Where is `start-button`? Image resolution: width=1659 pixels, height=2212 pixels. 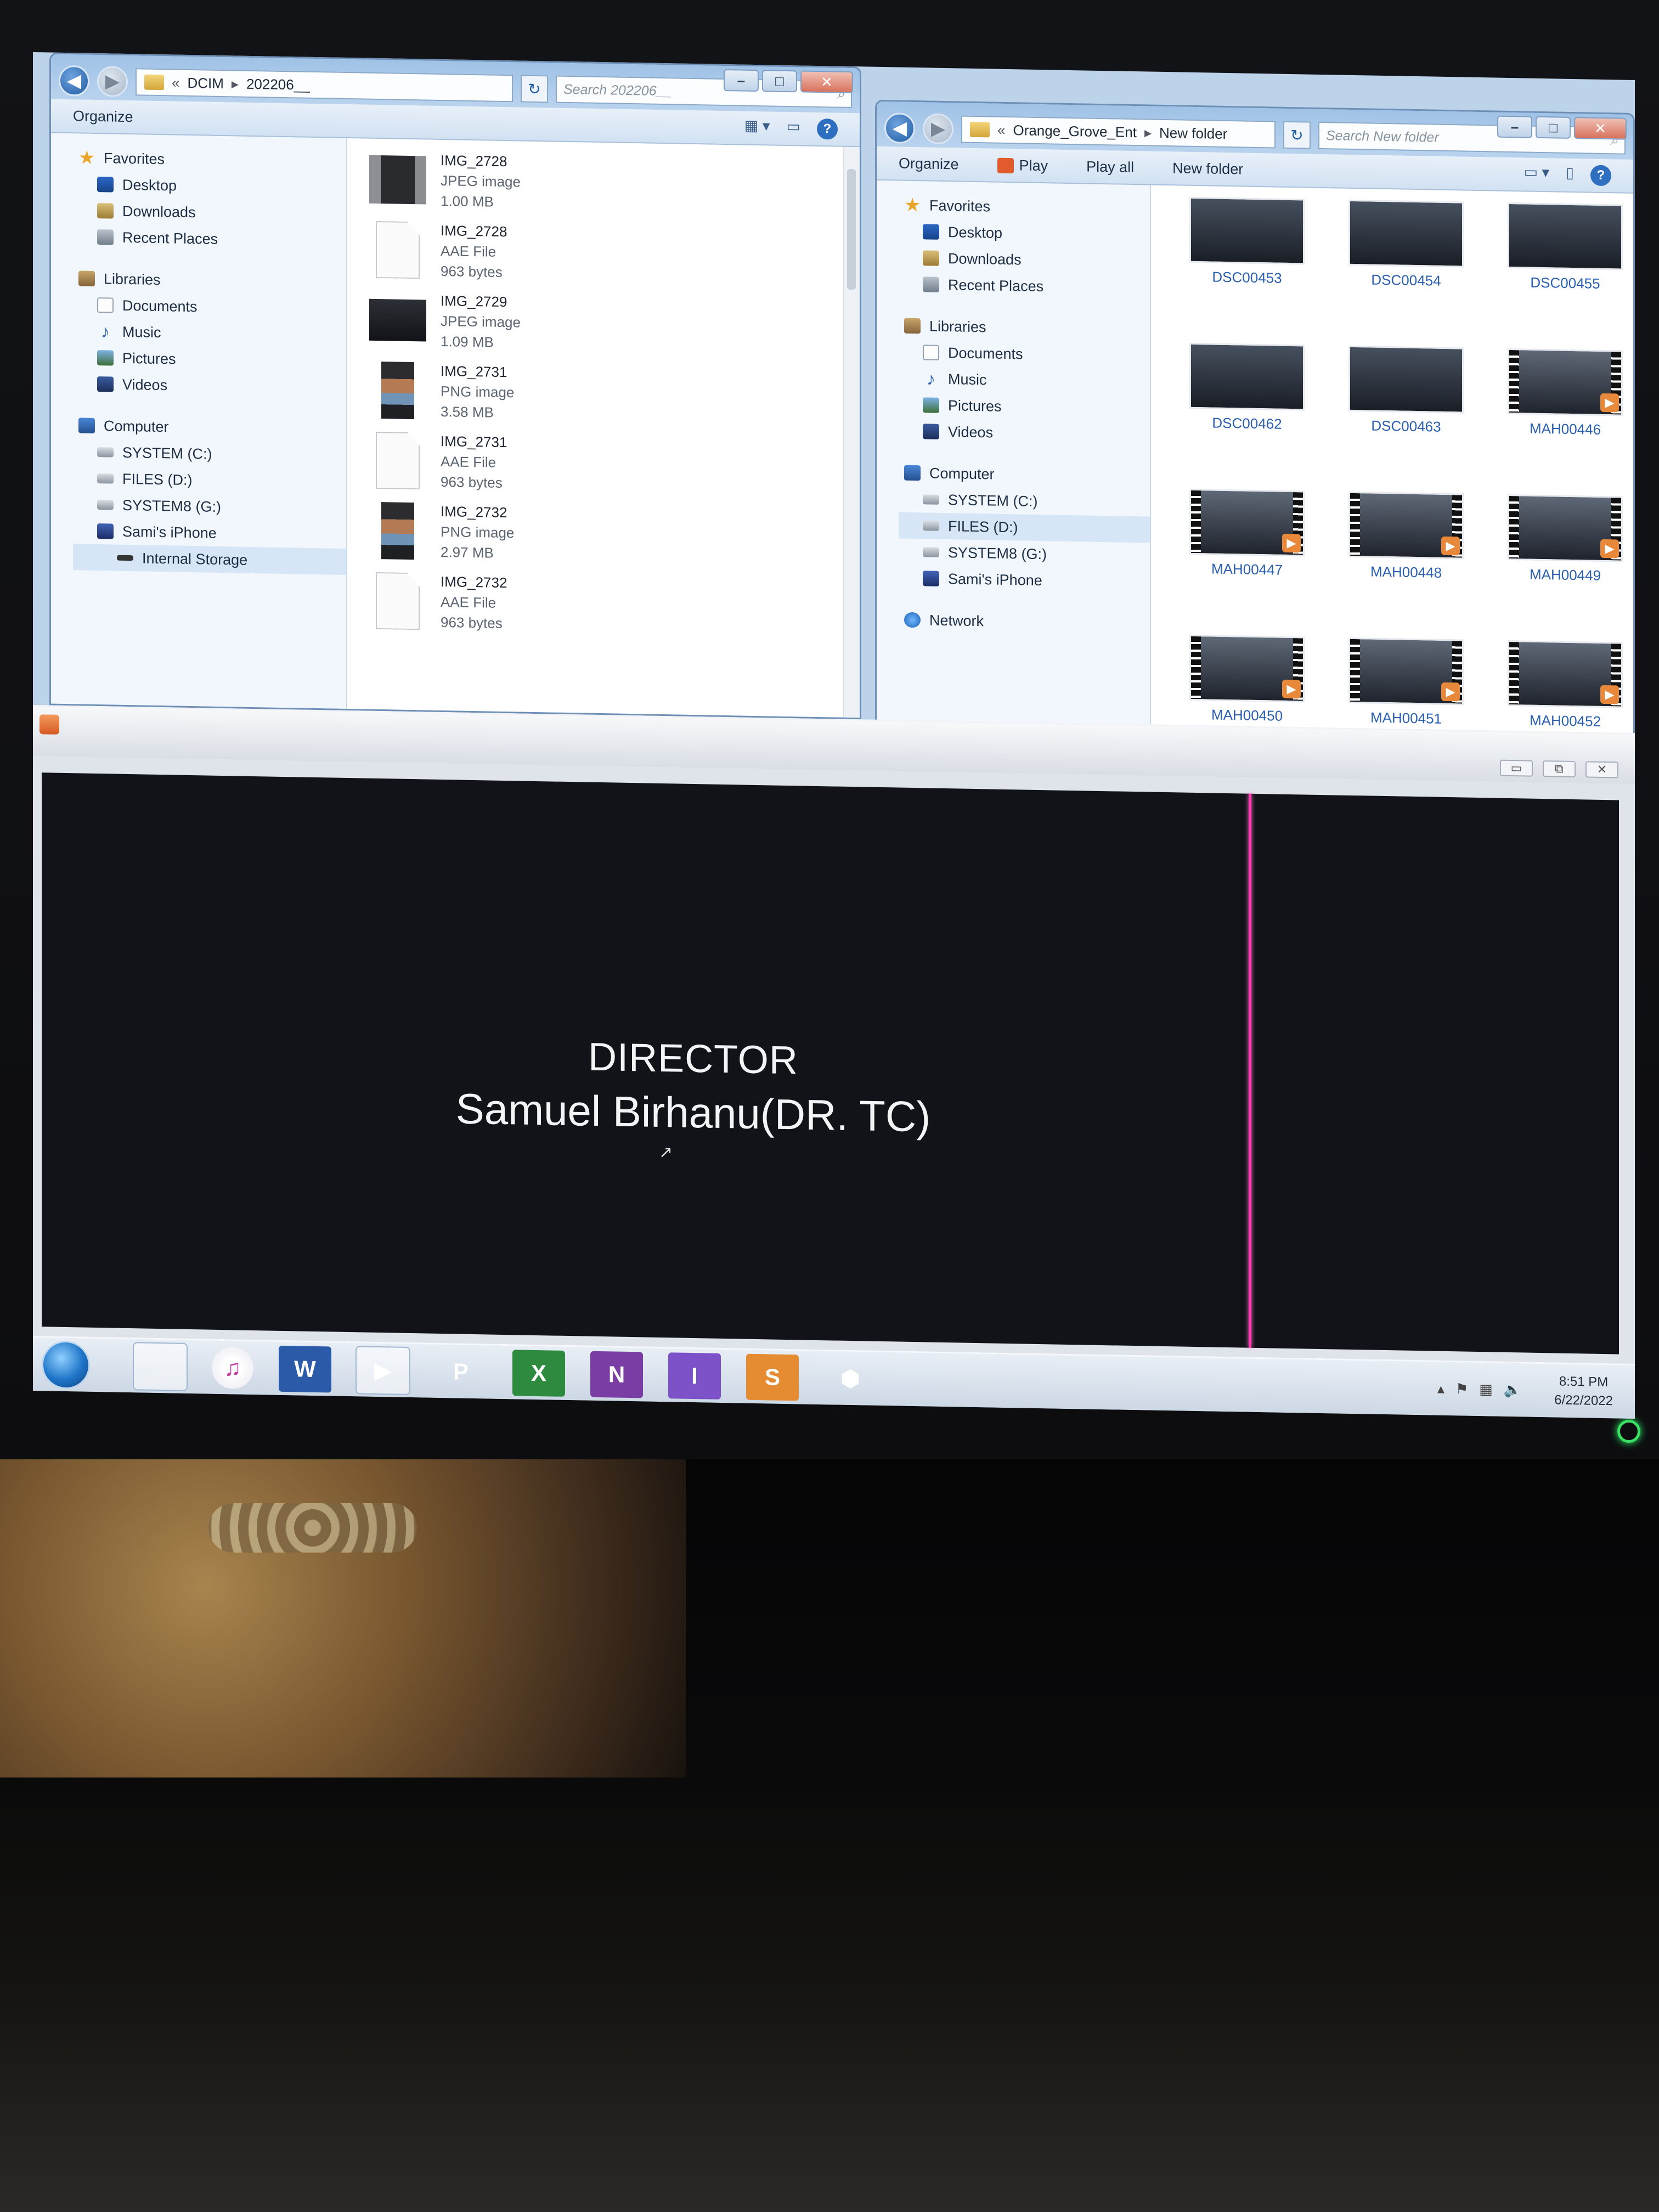 start-button is located at coordinates (66, 1365).